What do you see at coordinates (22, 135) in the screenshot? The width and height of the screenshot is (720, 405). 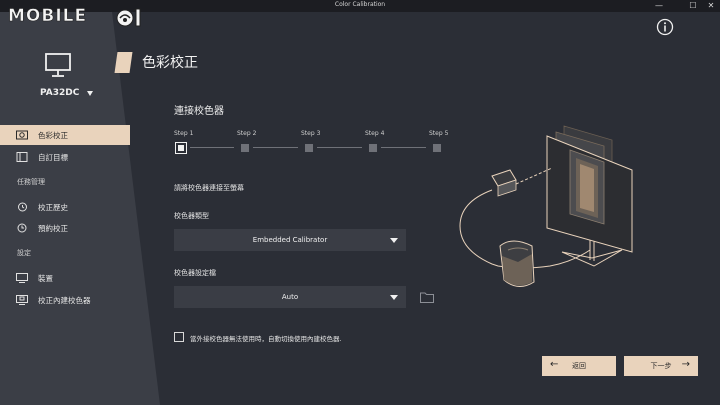 I see `calibration-icon` at bounding box center [22, 135].